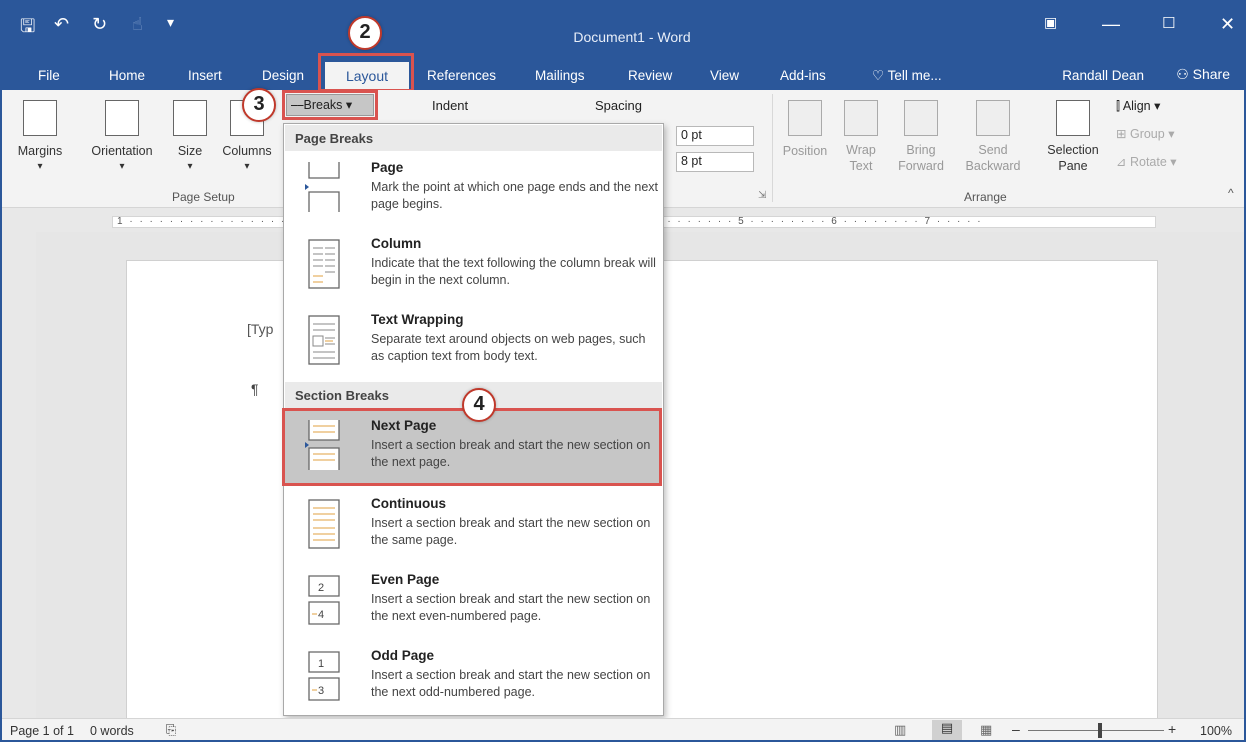 The width and height of the screenshot is (1246, 742). I want to click on title-bar: 🖫 ↶ ↻ ☝ ▾ Document1 - Word ▣ — ☐ ✕, so click(623, 31).